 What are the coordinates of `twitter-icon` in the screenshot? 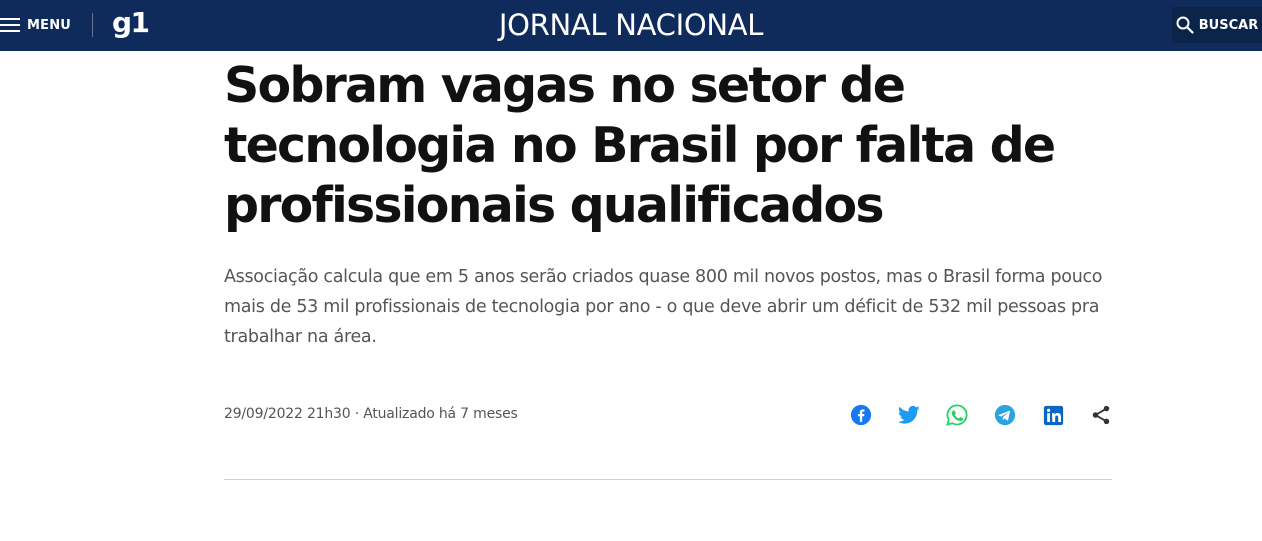 It's located at (909, 415).